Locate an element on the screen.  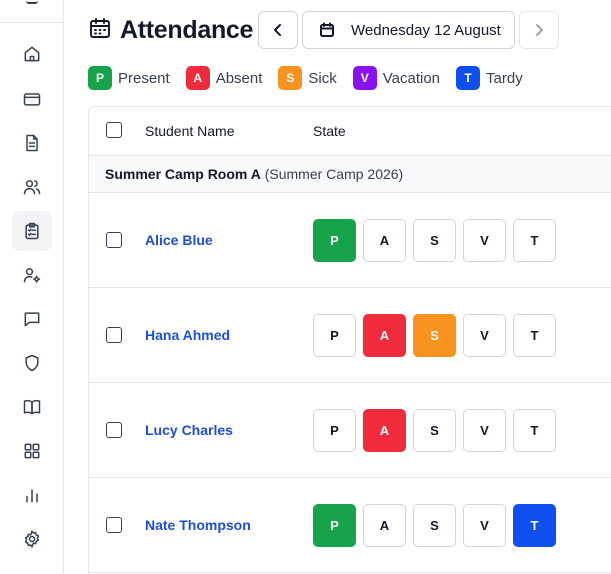
table-row: Alice Blue P A S V T is located at coordinates (350, 240).